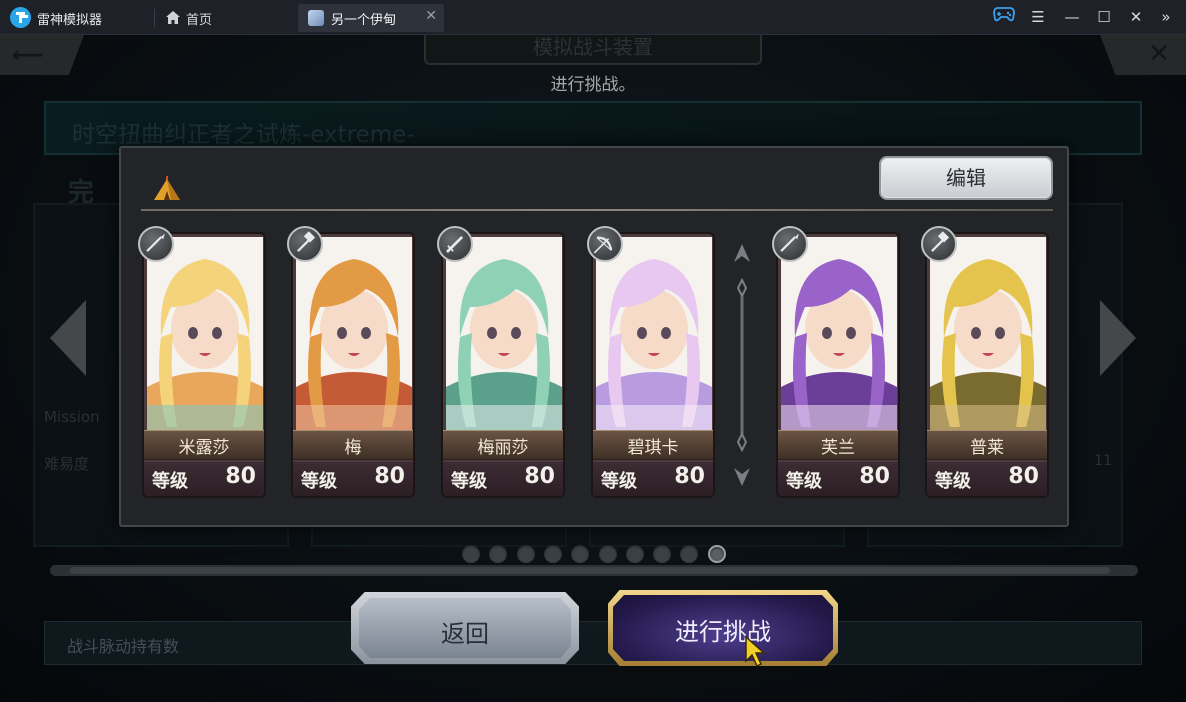  I want to click on tab-game: 另一个伊甸 ✕, so click(371, 18).